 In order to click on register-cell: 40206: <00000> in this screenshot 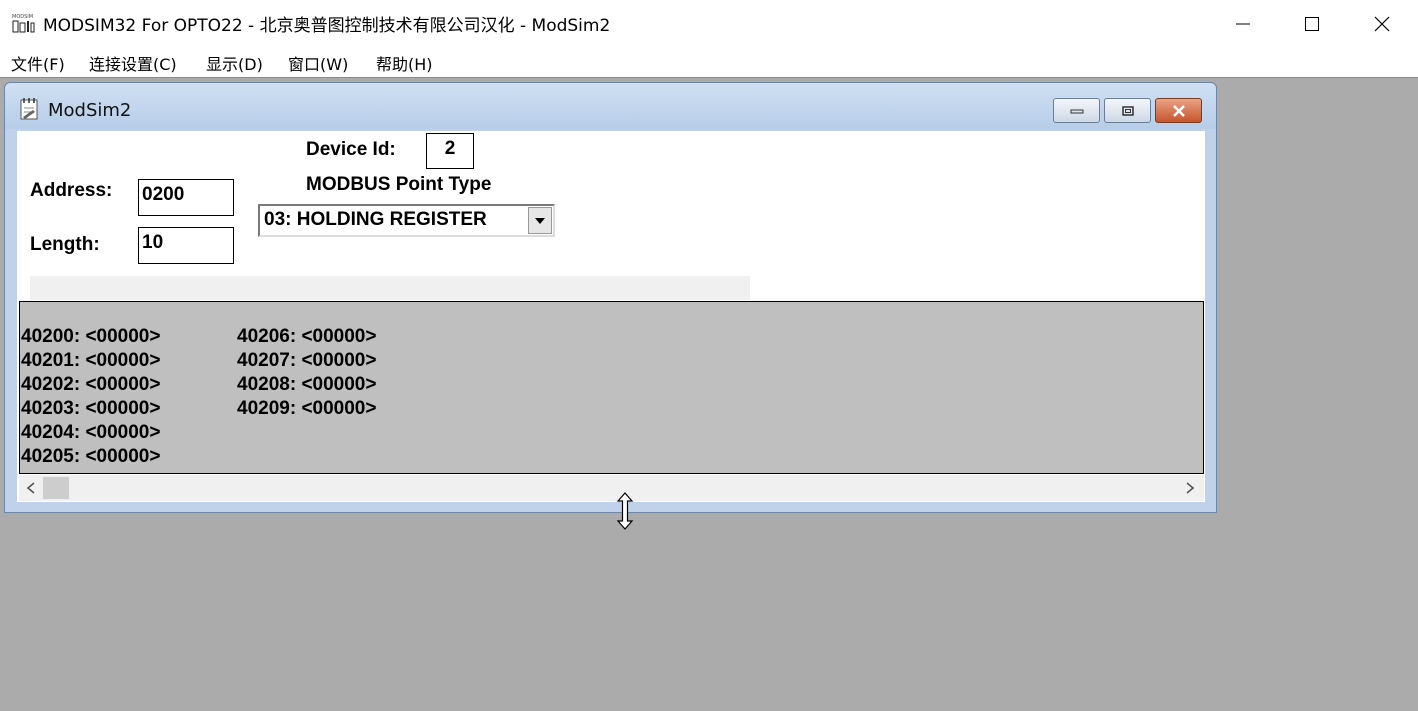, I will do `click(306, 337)`.